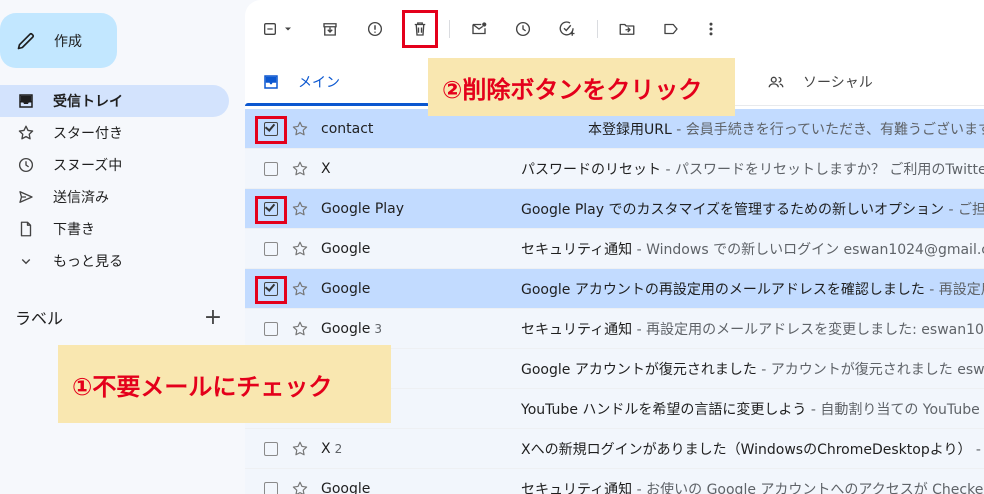 The width and height of the screenshot is (984, 494). I want to click on checkbox-minus-icon, so click(270, 29).